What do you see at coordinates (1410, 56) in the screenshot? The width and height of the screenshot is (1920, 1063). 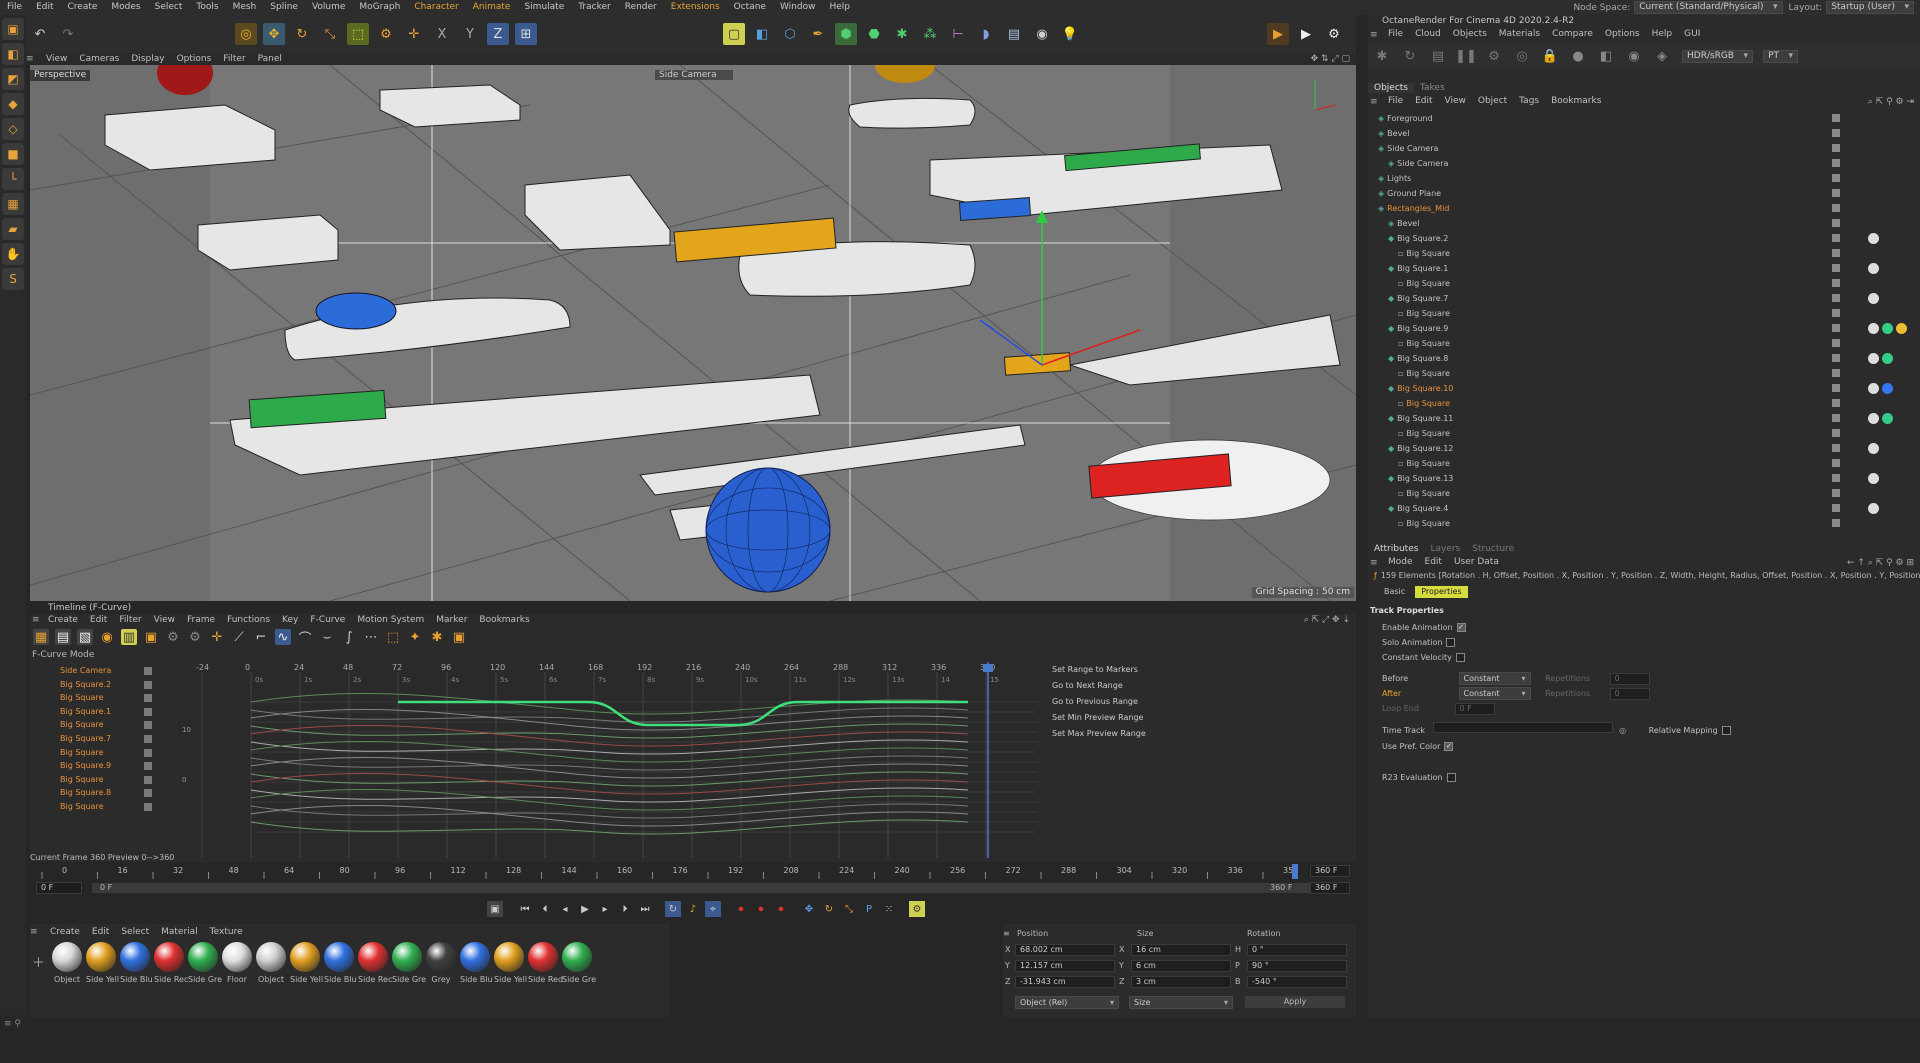 I see `octane-restart-icon: ↻` at bounding box center [1410, 56].